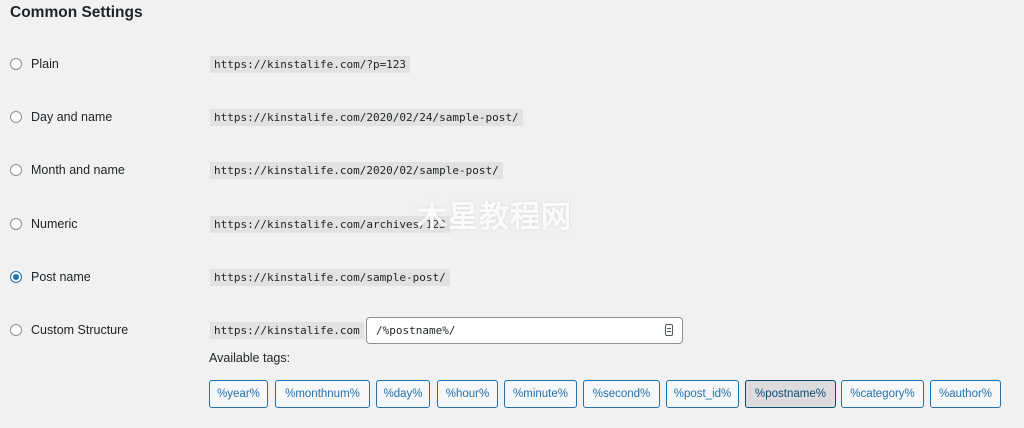  Describe the element at coordinates (16, 64) in the screenshot. I see `radio-plain` at that location.